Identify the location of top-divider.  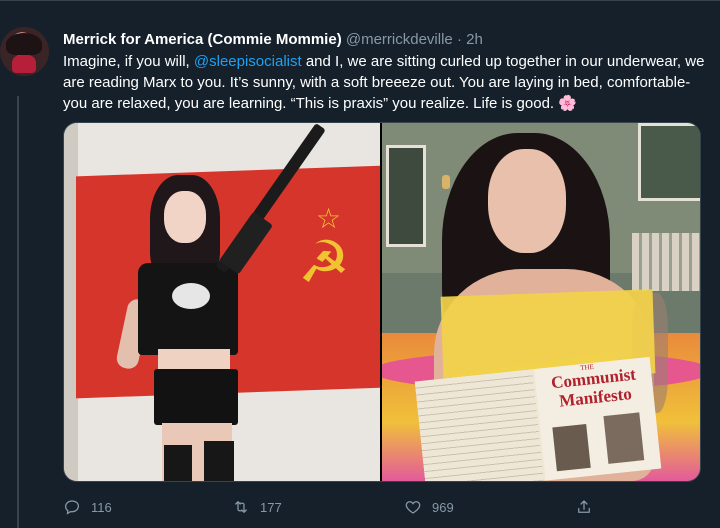
(360, 0).